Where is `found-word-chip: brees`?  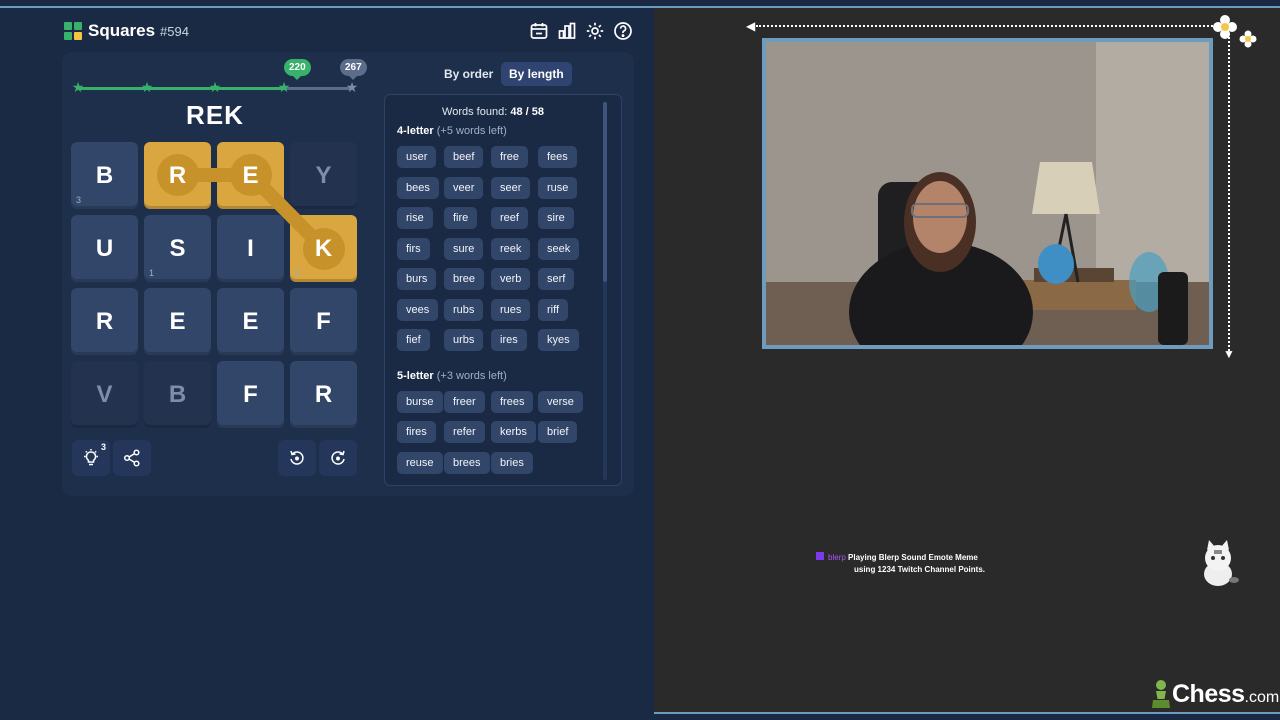
found-word-chip: brees is located at coordinates (467, 462).